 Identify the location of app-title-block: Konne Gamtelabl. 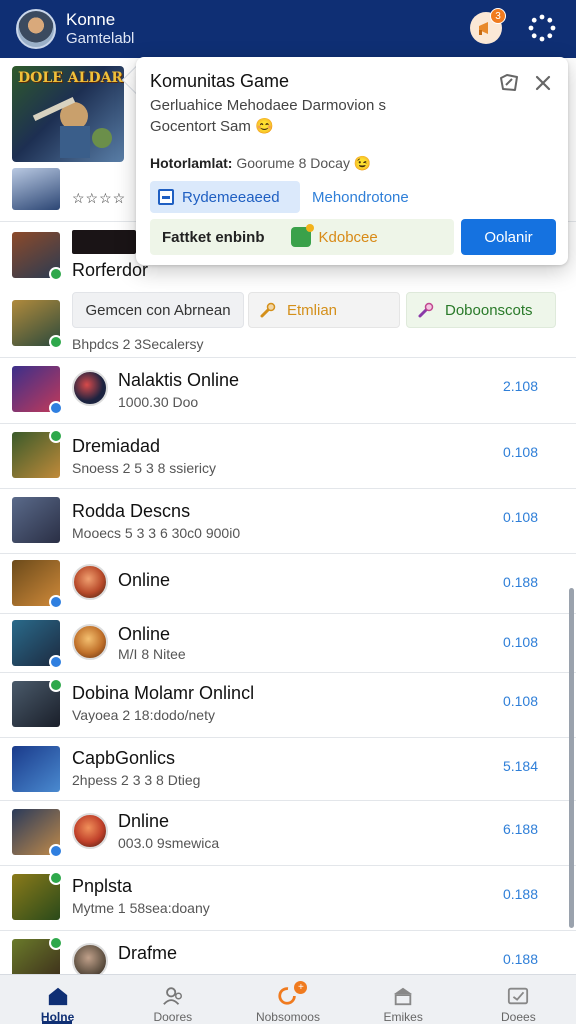
(100, 29).